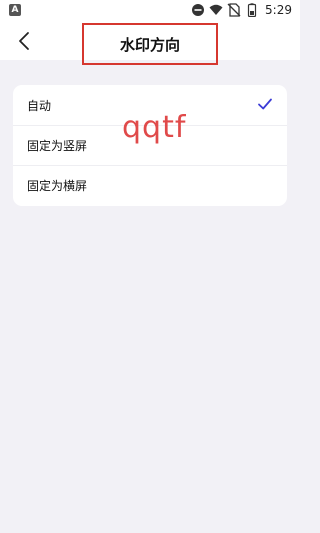  I want to click on page-title: 水印方向, so click(149, 44).